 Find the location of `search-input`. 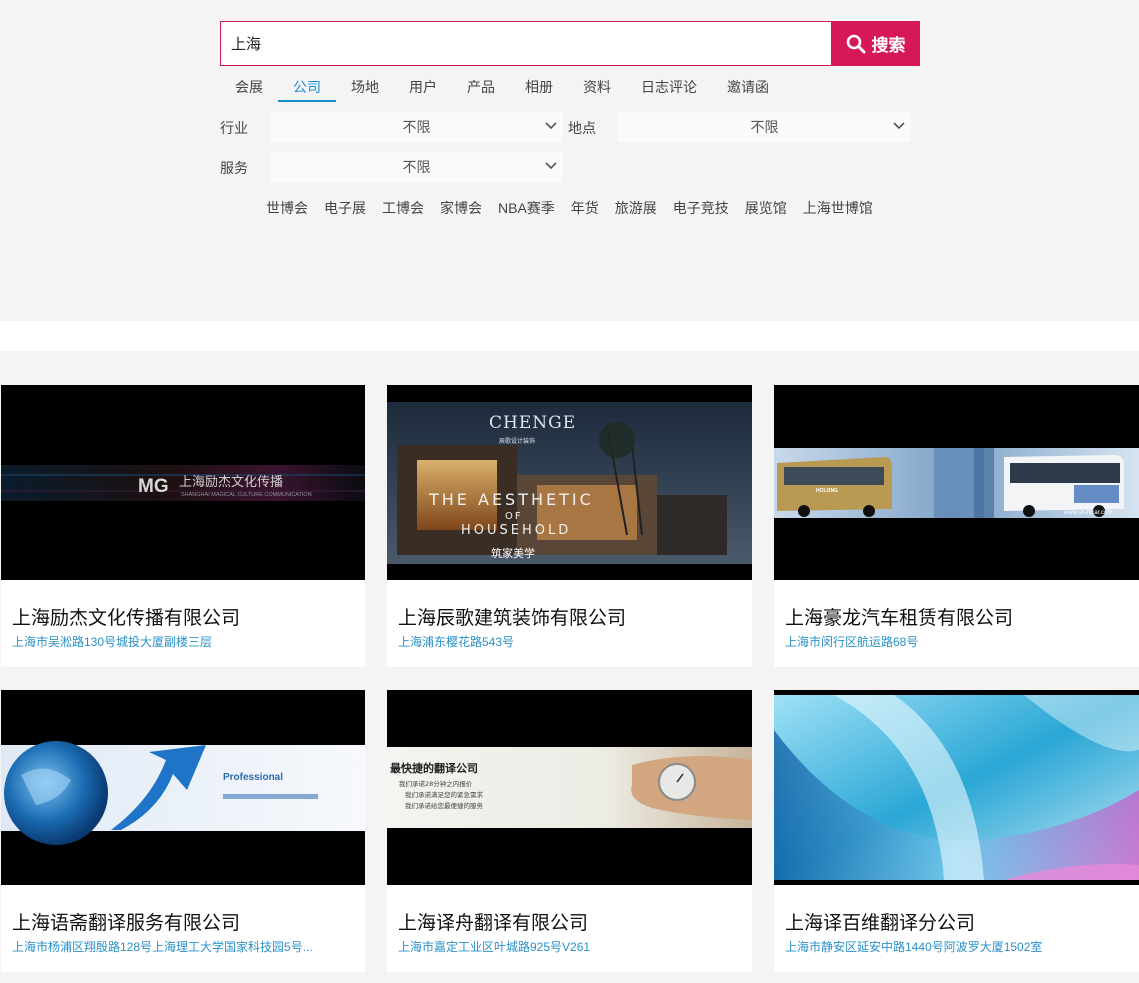

search-input is located at coordinates (525, 43).